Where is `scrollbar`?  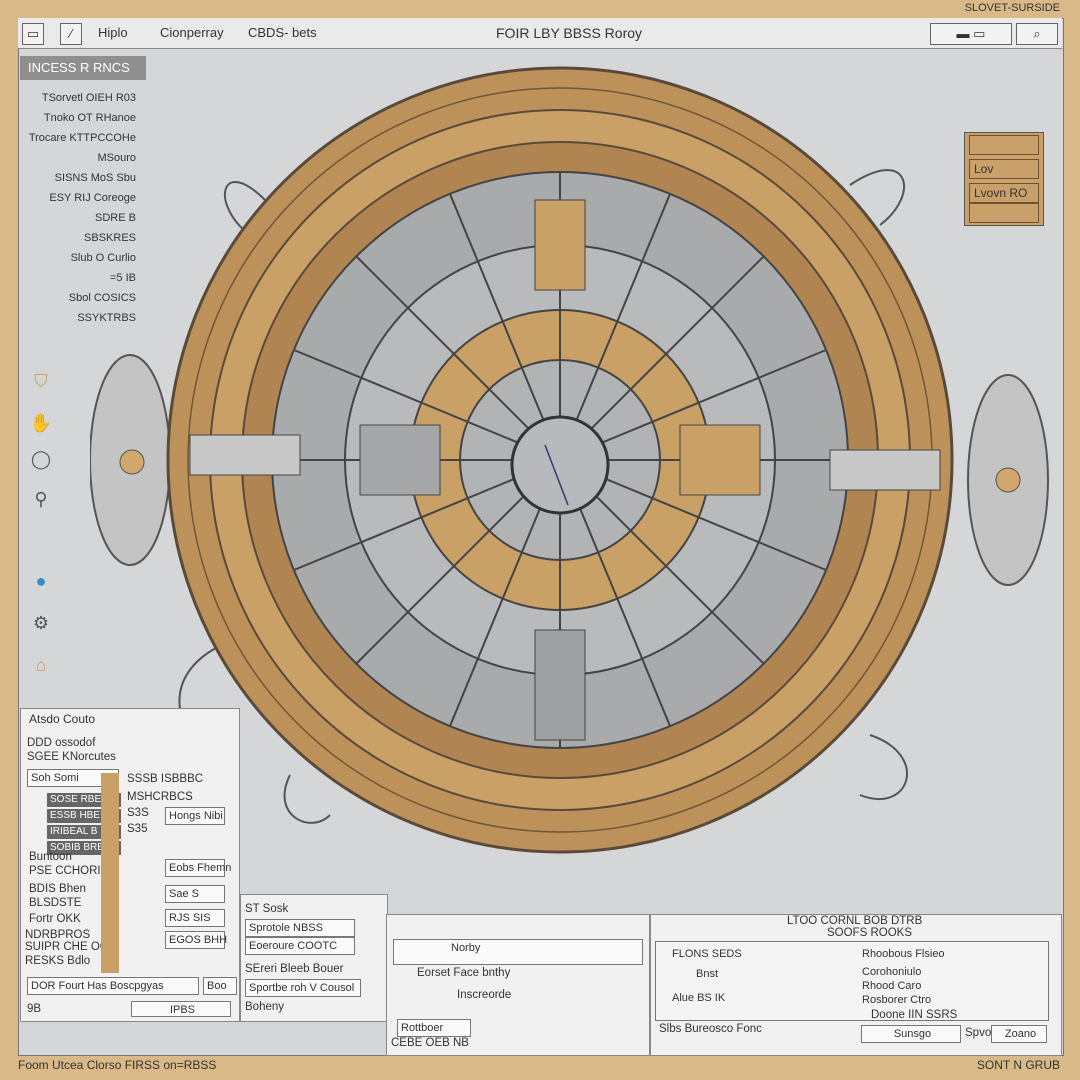
scrollbar is located at coordinates (110, 873).